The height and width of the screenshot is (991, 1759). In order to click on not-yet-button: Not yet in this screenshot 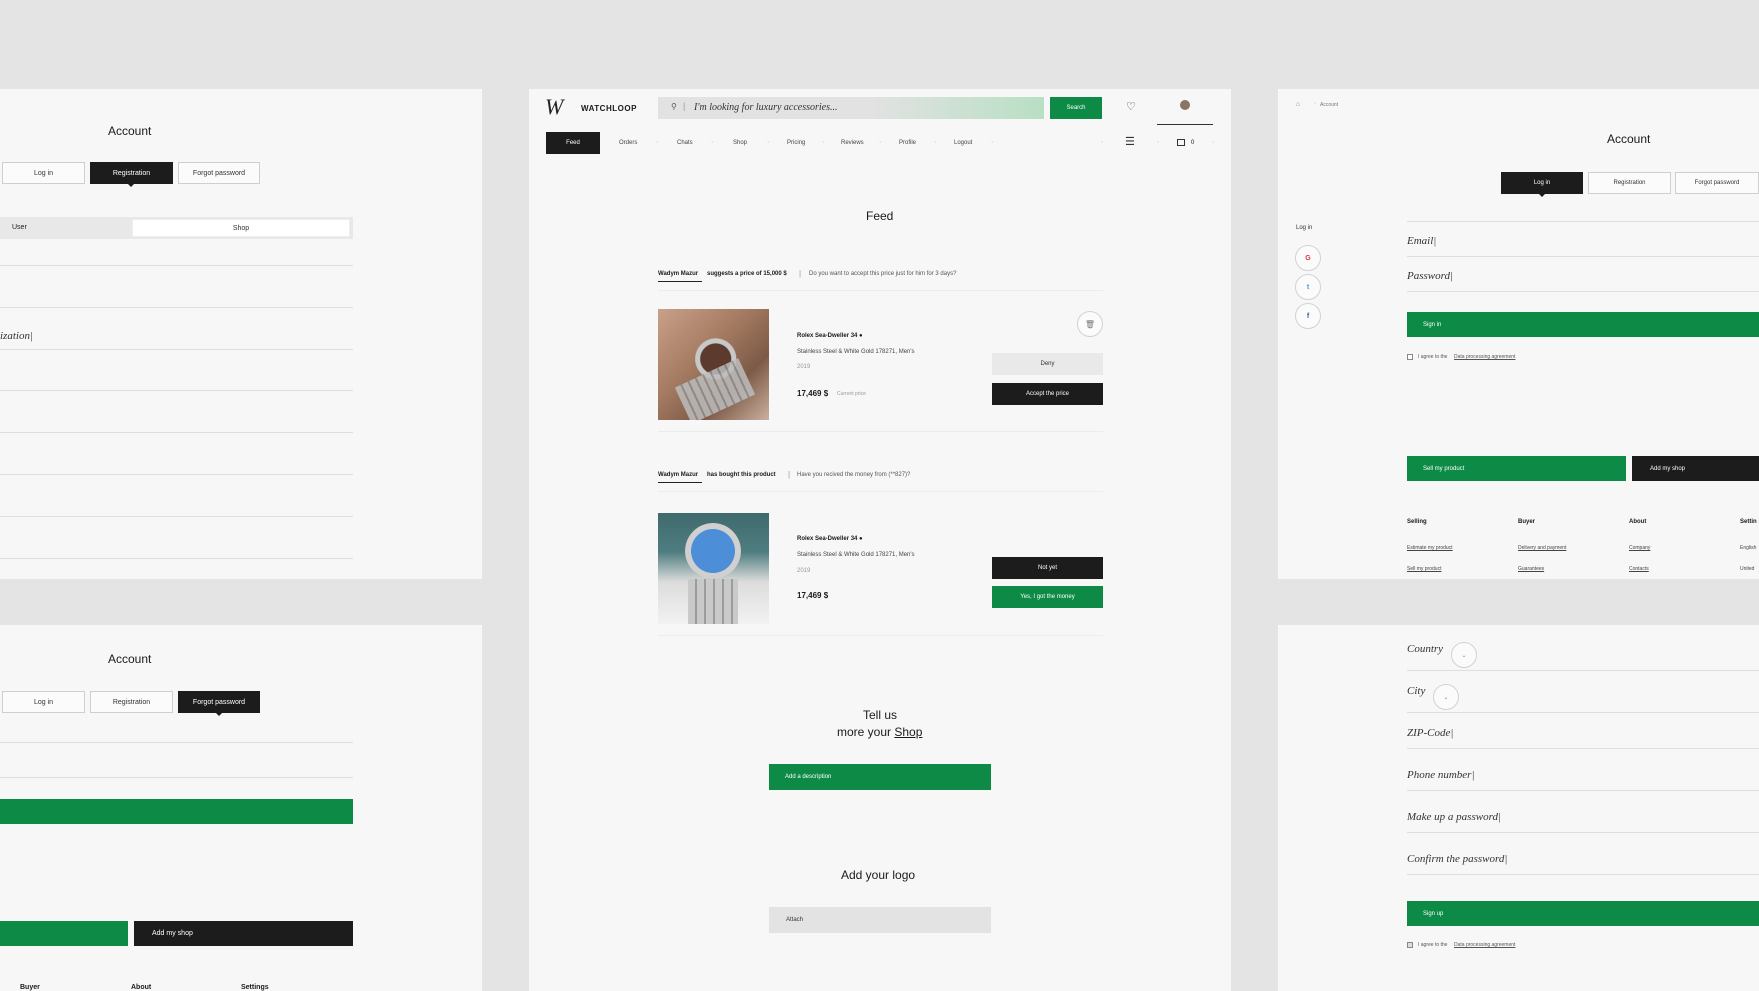, I will do `click(1047, 568)`.